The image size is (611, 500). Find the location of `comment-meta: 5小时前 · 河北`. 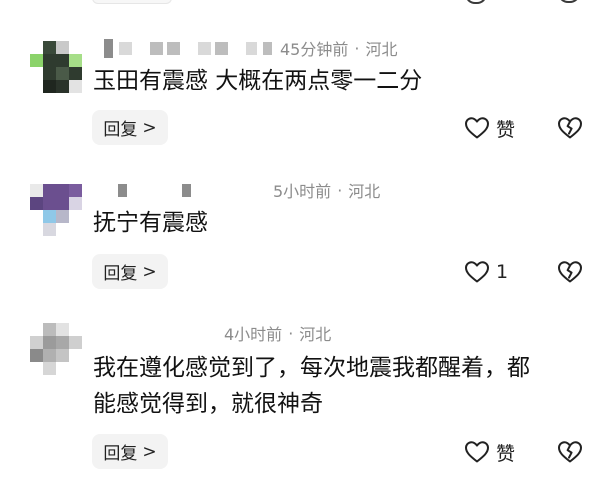

comment-meta: 5小时前 · 河北 is located at coordinates (249, 190).